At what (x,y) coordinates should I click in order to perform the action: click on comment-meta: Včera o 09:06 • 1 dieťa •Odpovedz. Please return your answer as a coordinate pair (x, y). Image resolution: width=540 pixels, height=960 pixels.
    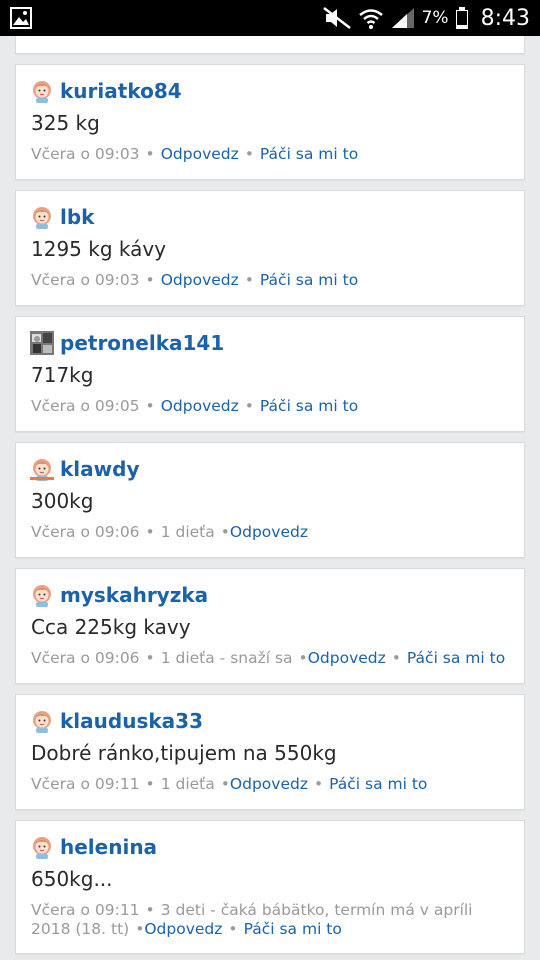
    Looking at the image, I should click on (169, 532).